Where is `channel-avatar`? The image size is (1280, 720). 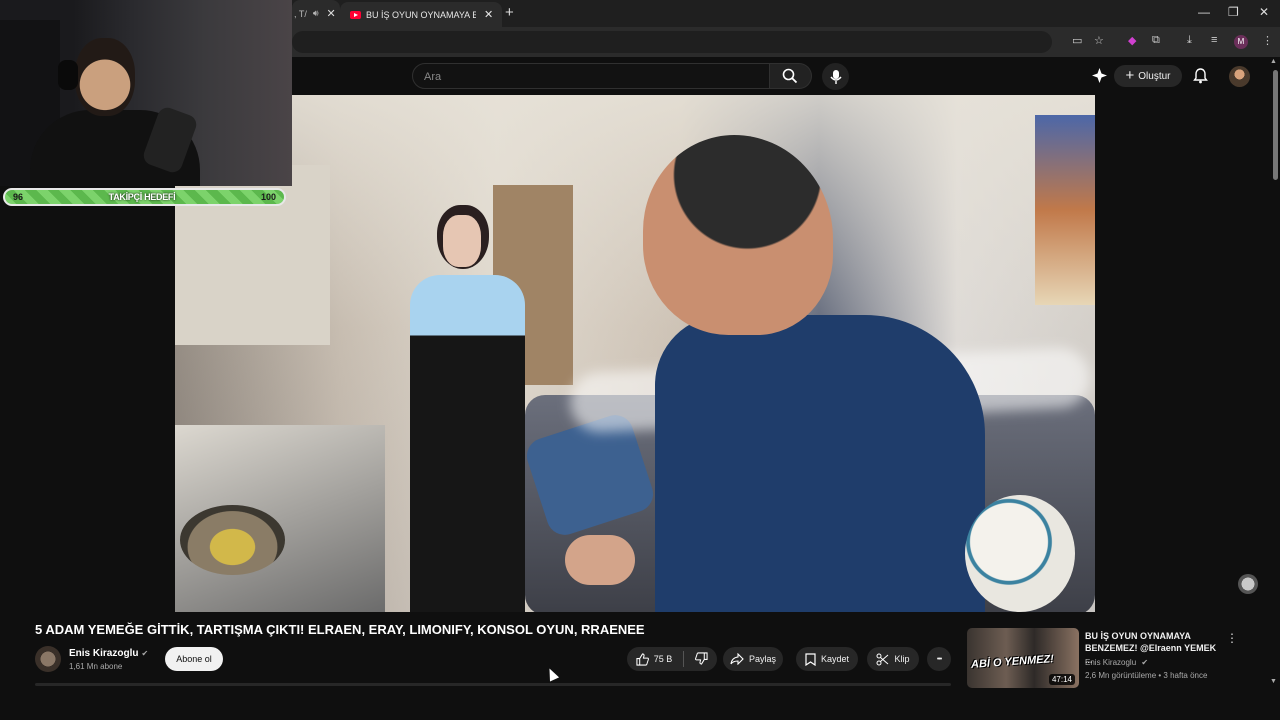
channel-avatar is located at coordinates (48, 659).